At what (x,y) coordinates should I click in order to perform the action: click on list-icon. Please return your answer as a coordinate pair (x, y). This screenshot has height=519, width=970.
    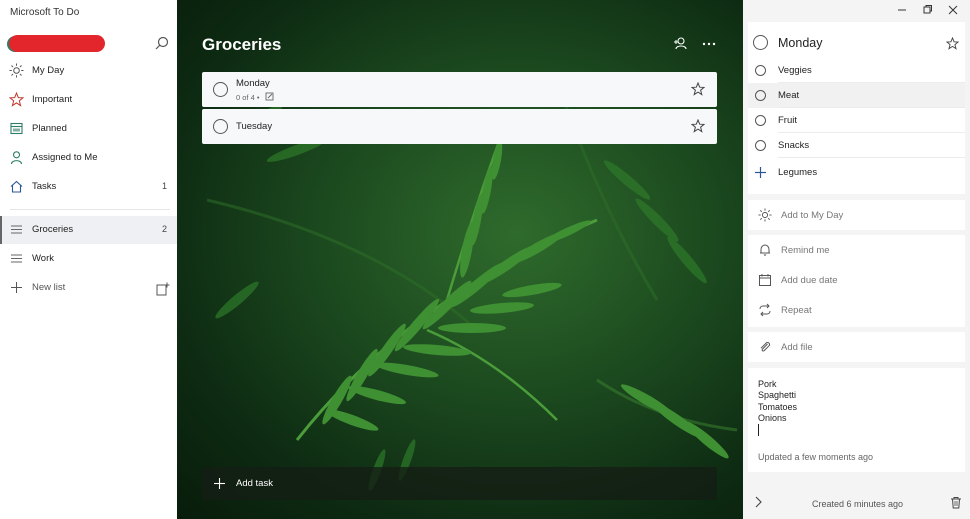
    Looking at the image, I should click on (16, 258).